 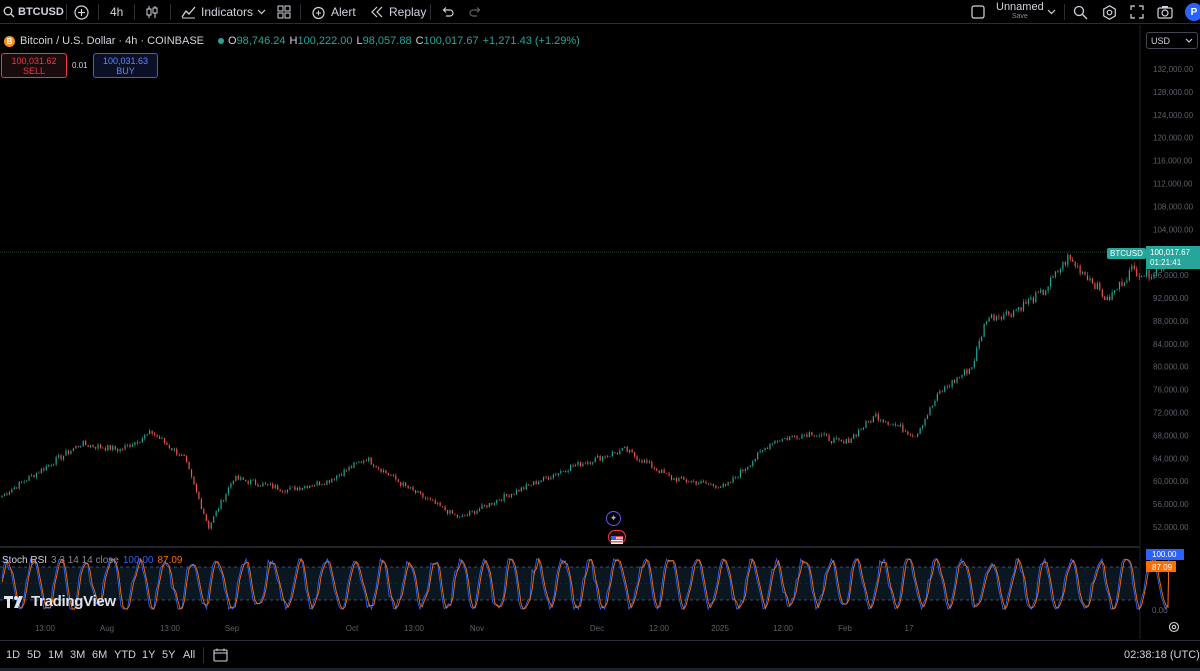 What do you see at coordinates (1173, 206) in the screenshot?
I see `price-axis-label: 108,000.00` at bounding box center [1173, 206].